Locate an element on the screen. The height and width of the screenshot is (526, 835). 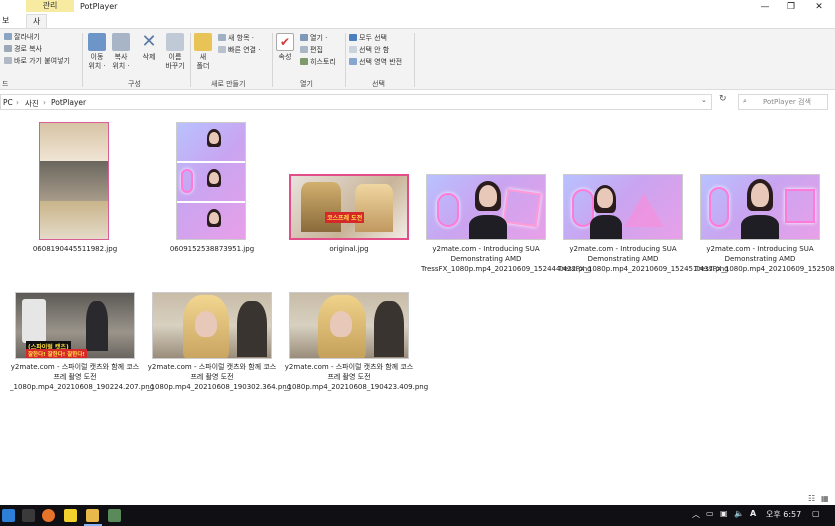
invert-selection-button: 선택 영역 반전 is located at coordinates (375, 62).